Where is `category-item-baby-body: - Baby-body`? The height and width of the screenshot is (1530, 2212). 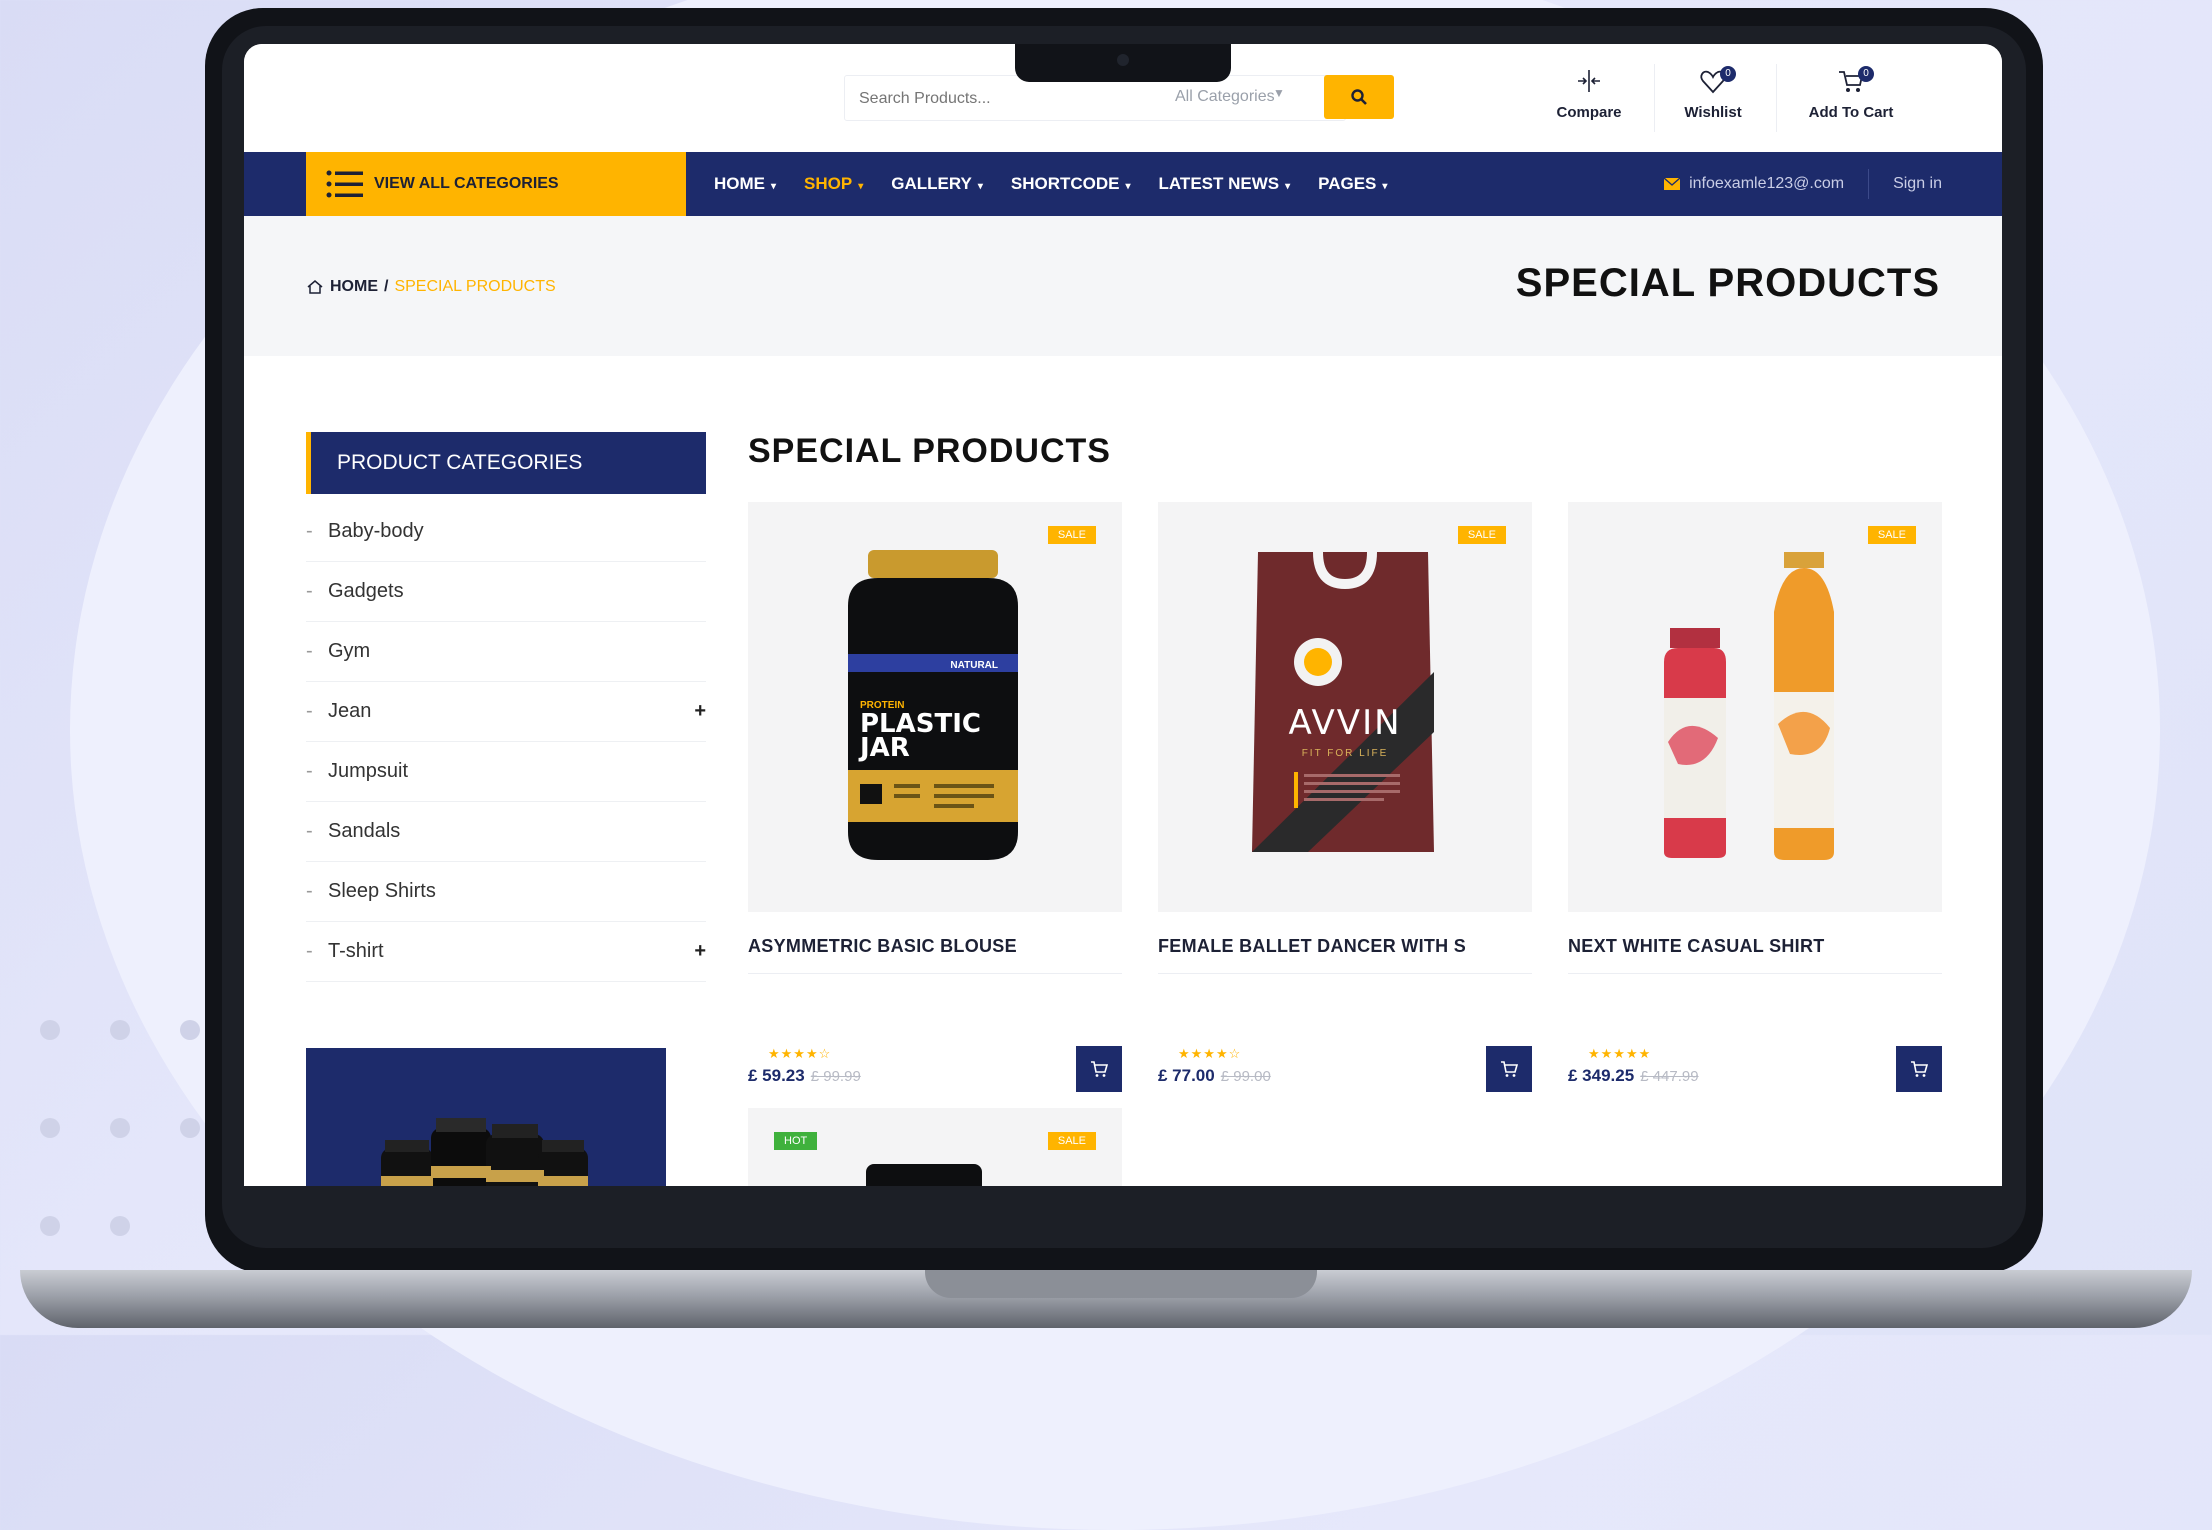
category-item-baby-body: - Baby-body is located at coordinates (506, 532).